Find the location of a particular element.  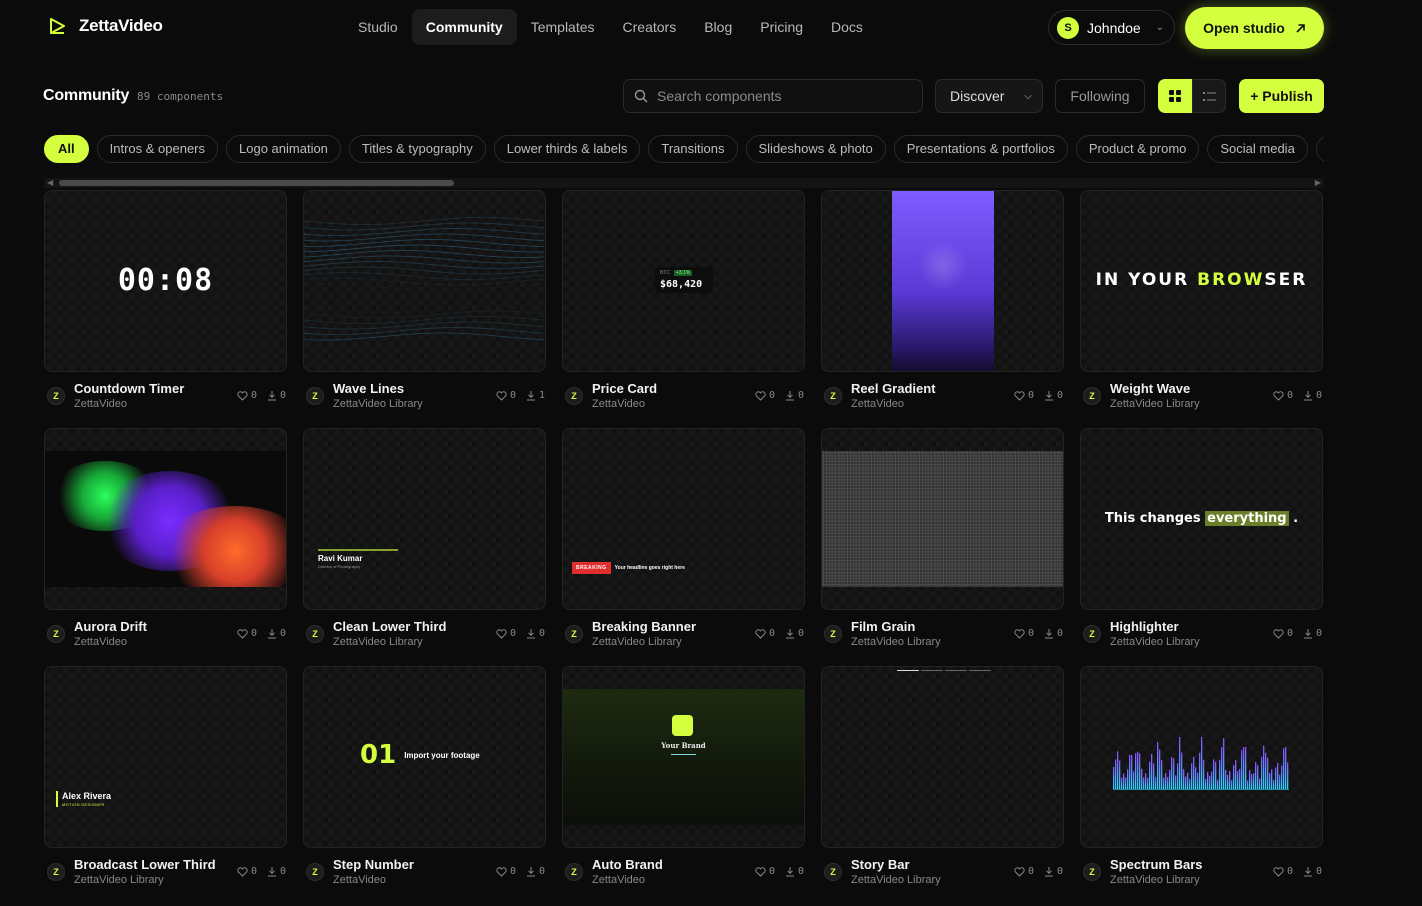

component-card: Z Film Grain ZettaVideo Library 0 0 is located at coordinates (942, 542).